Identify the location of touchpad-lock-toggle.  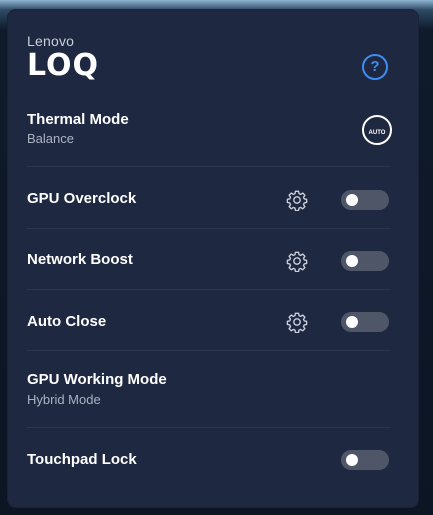
(365, 460).